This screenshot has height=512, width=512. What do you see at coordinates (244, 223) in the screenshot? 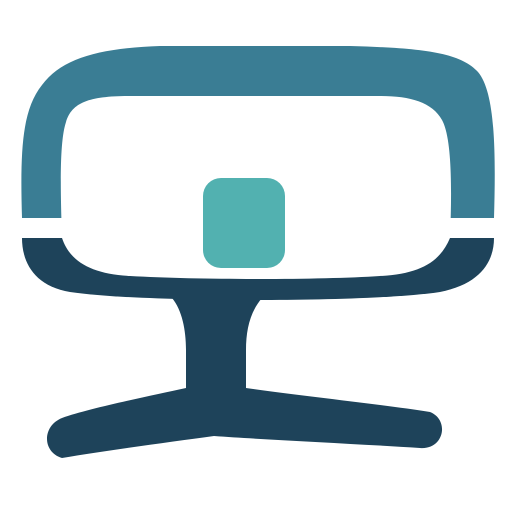
I see `center-square` at bounding box center [244, 223].